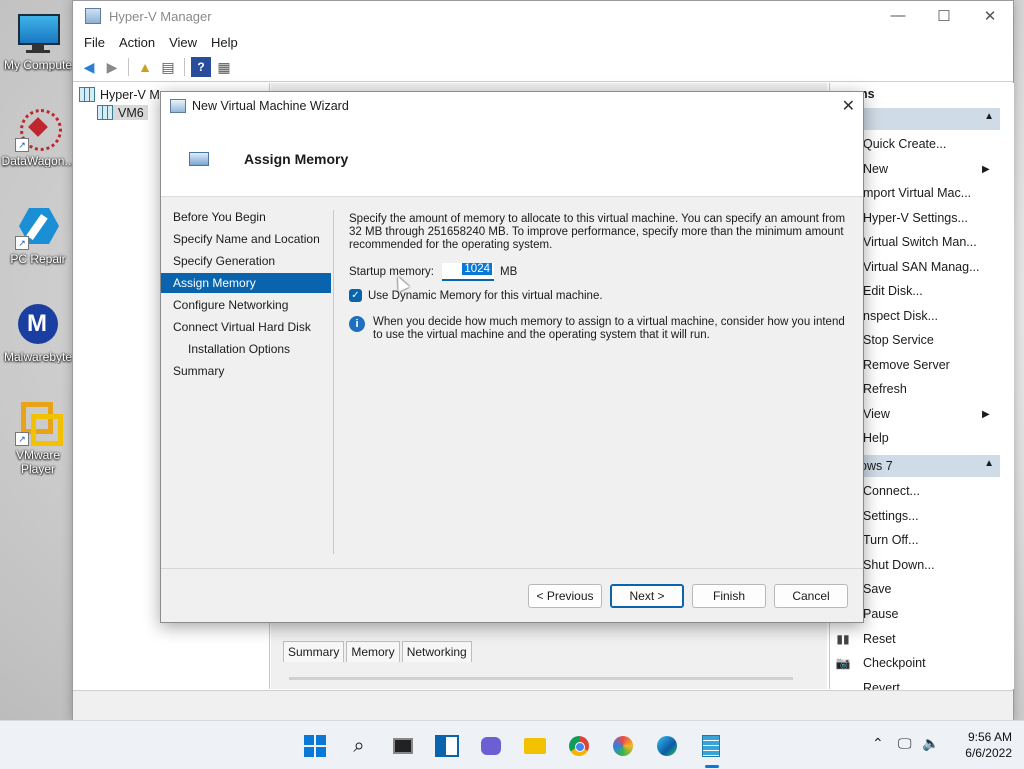 The height and width of the screenshot is (769, 1024). What do you see at coordinates (986, 169) in the screenshot?
I see `submenu-arrow-icon: ▶` at bounding box center [986, 169].